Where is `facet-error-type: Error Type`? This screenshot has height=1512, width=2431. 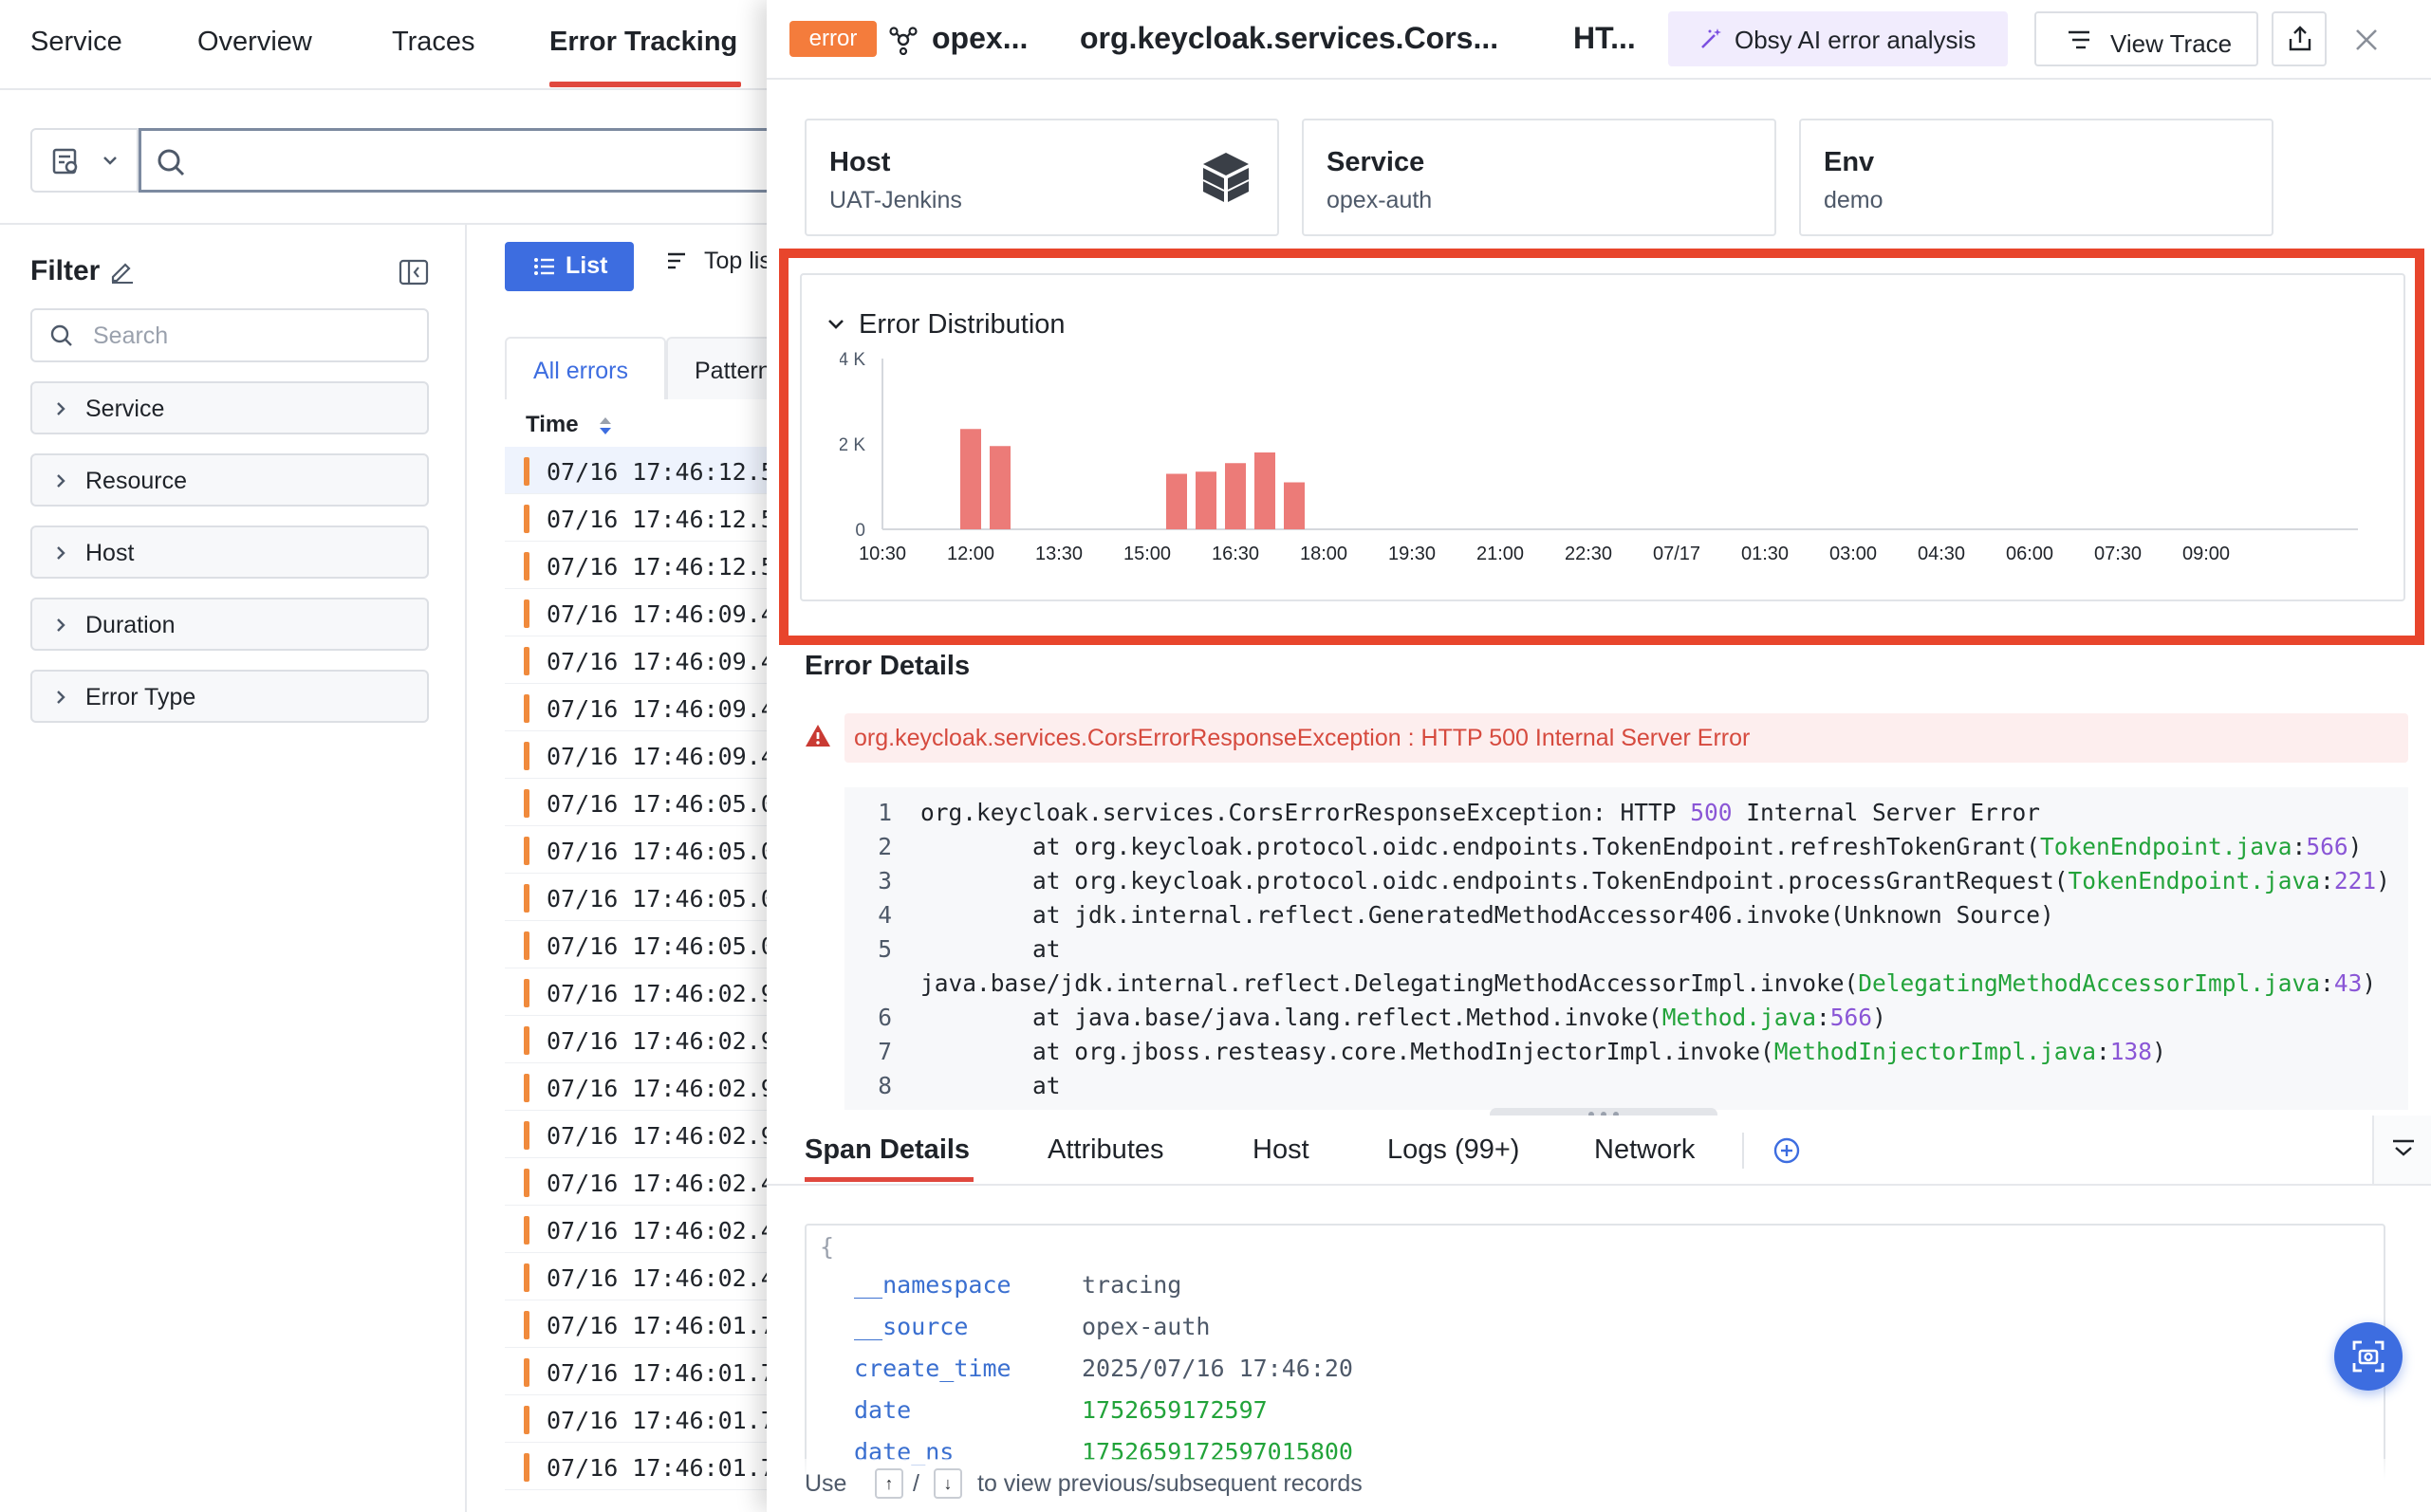 facet-error-type: Error Type is located at coordinates (230, 696).